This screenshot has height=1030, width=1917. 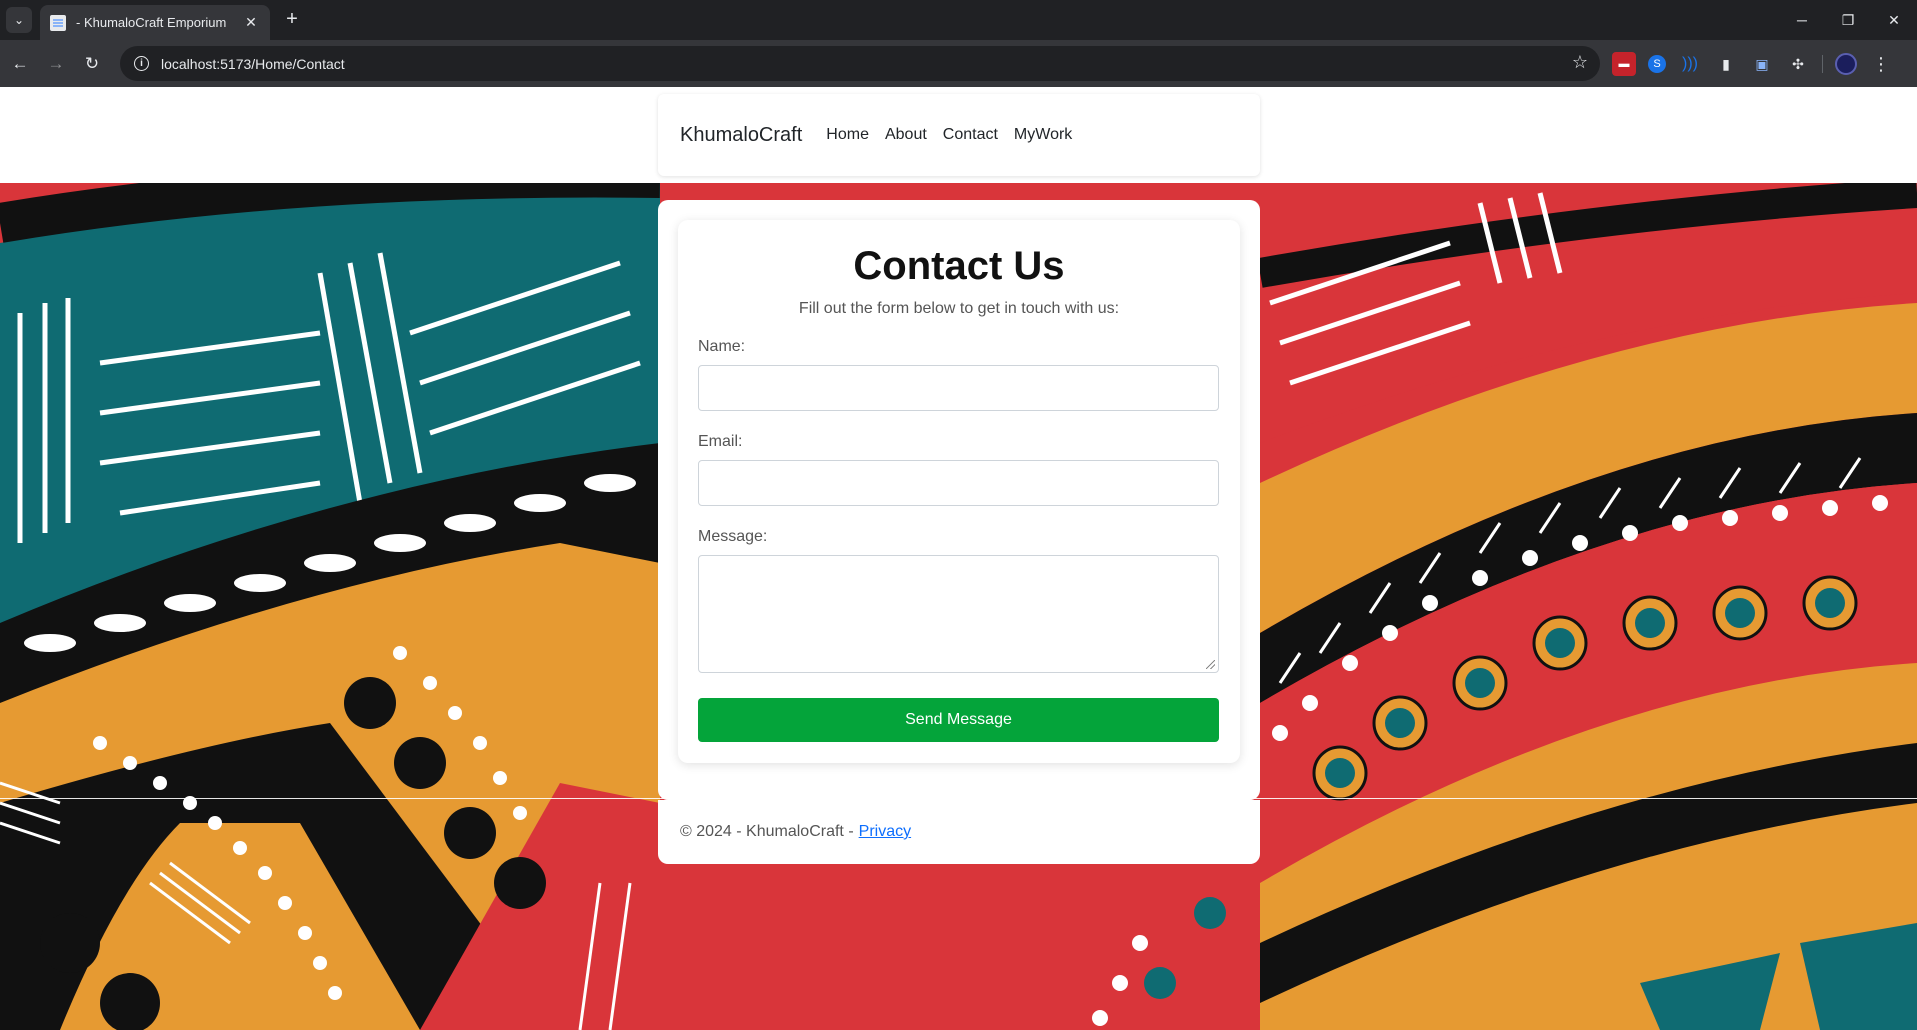 I want to click on name-input, so click(x=958, y=388).